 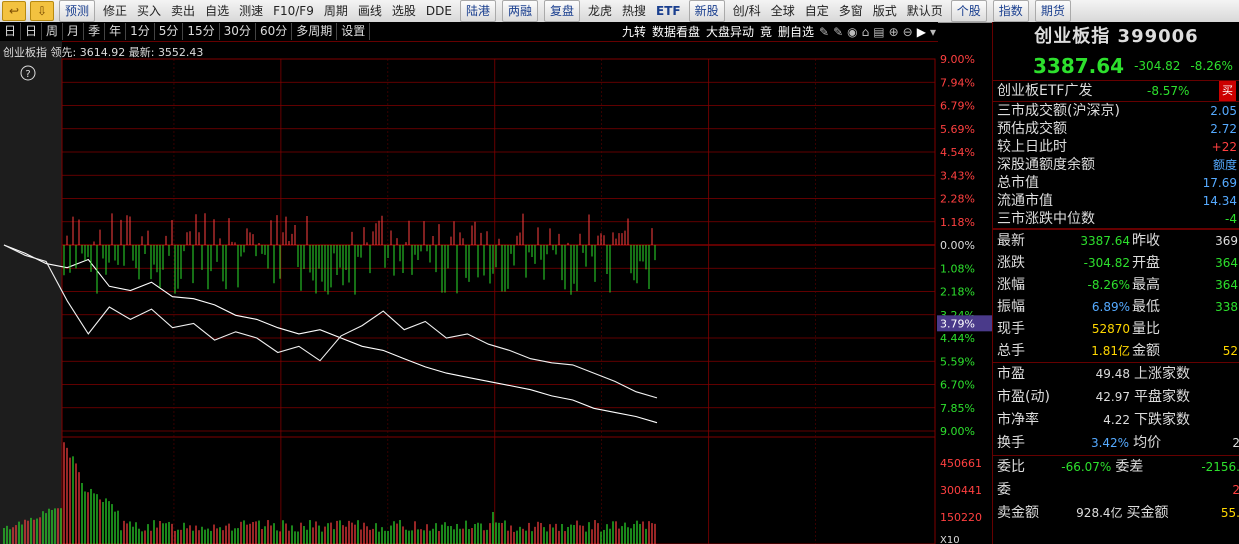 I want to click on period-tab-11: 多周期, so click(x=315, y=31).